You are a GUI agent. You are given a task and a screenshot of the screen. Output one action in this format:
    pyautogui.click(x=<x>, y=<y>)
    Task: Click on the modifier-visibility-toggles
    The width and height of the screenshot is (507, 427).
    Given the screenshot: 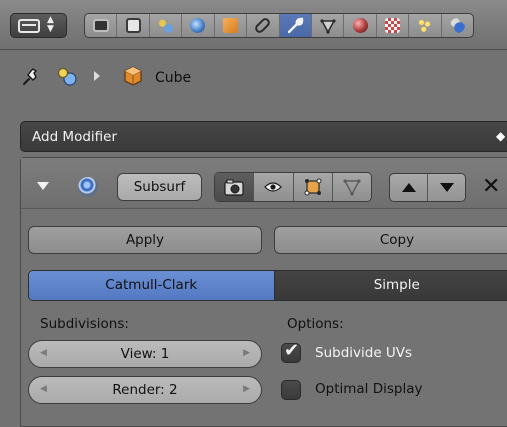 What is the action you would take?
    pyautogui.click(x=293, y=187)
    